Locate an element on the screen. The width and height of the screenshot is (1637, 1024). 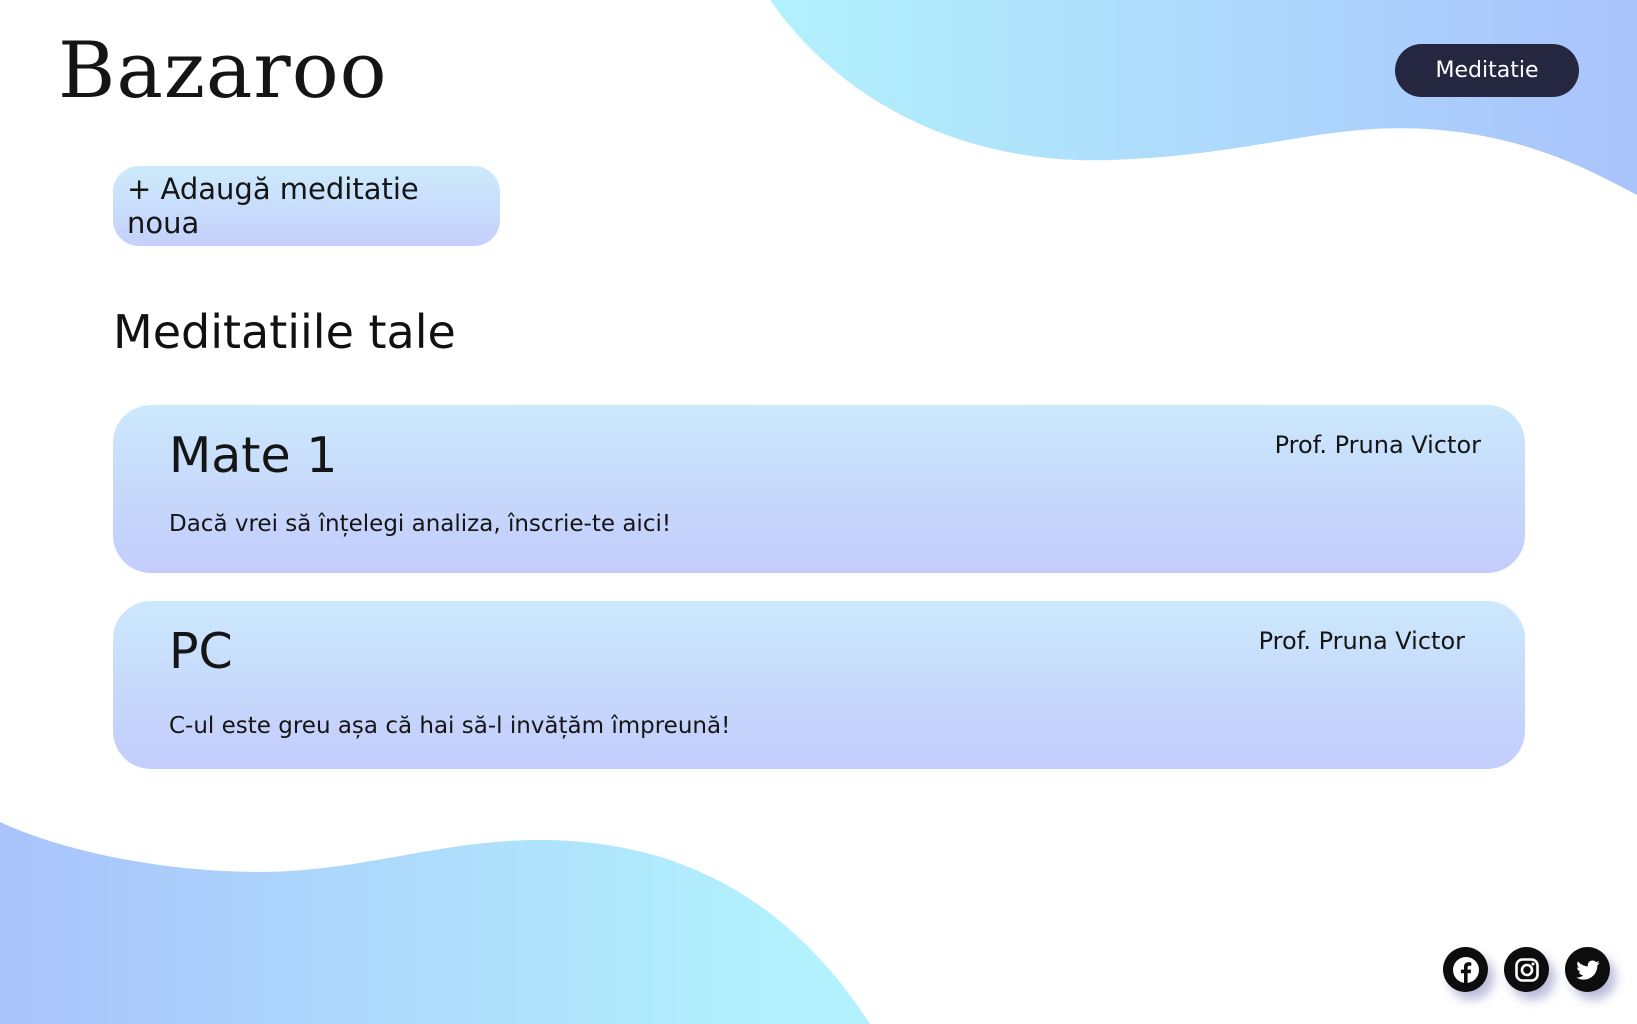
brand-logo: Bazaroo is located at coordinates (223, 66).